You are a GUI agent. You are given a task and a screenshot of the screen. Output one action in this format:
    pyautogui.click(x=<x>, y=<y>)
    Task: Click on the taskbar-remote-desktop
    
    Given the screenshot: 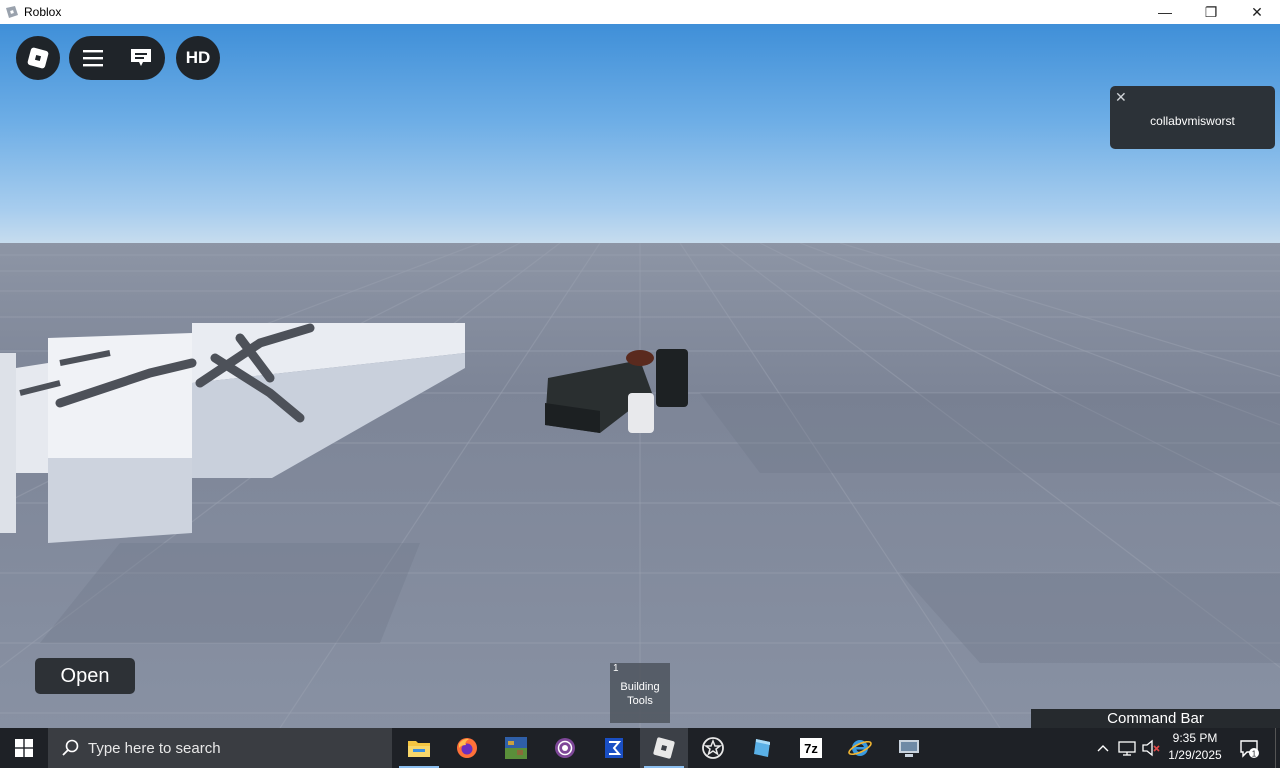 What is the action you would take?
    pyautogui.click(x=909, y=748)
    